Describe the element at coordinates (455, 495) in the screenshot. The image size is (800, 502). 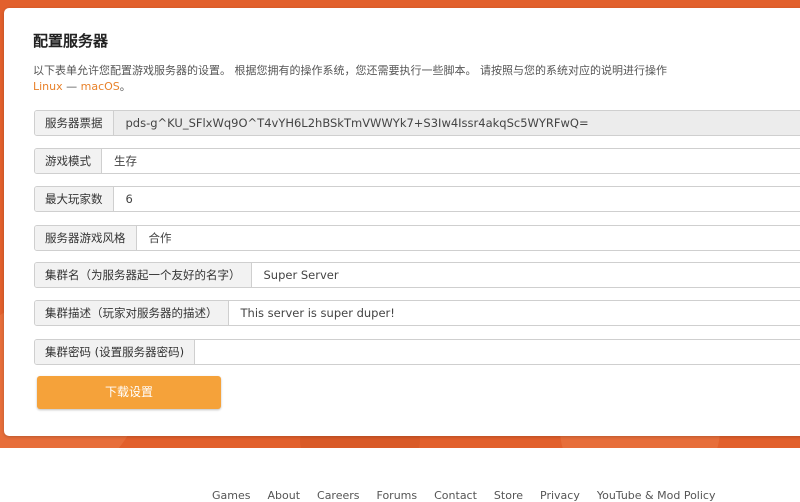
I see `footer-link-contact: Contact` at that location.